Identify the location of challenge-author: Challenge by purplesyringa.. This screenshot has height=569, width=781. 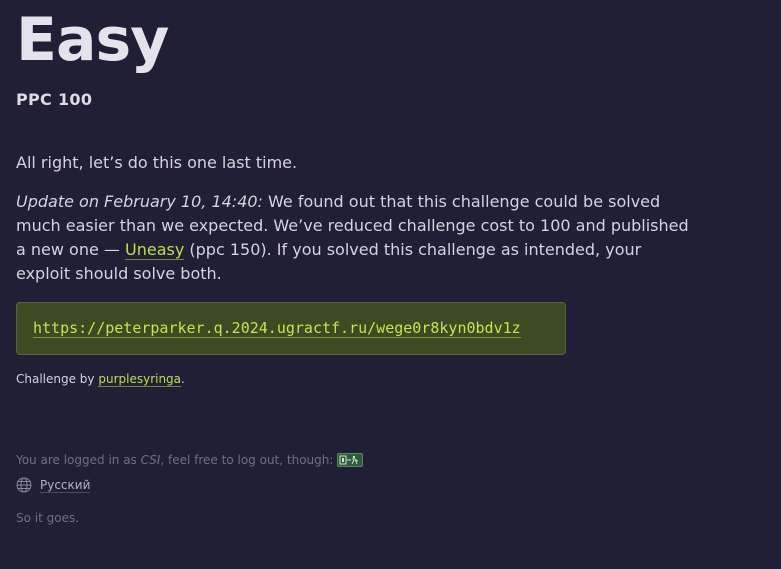
(100, 379).